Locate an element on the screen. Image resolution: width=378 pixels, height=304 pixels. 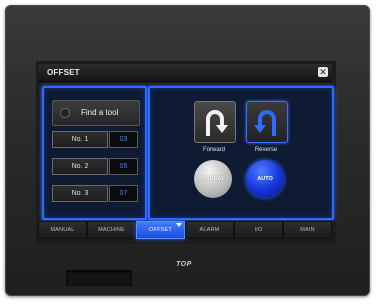
tool-row-2: No. 2 05 is located at coordinates (95, 166).